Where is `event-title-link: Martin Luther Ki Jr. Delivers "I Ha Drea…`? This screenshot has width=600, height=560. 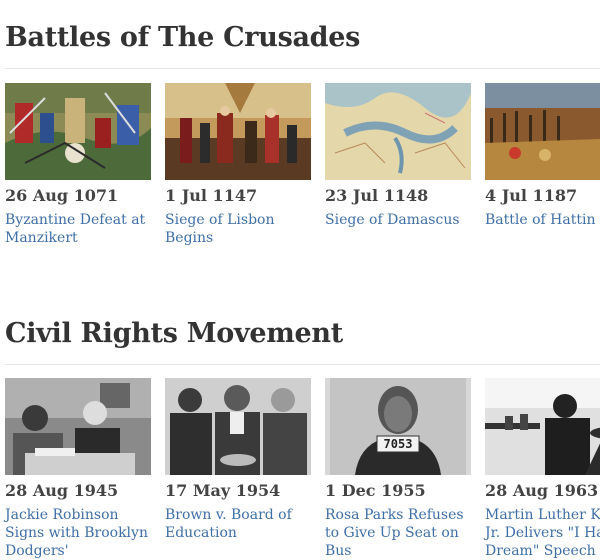 event-title-link: Martin Luther Ki Jr. Delivers "I Ha Drea… is located at coordinates (542, 533).